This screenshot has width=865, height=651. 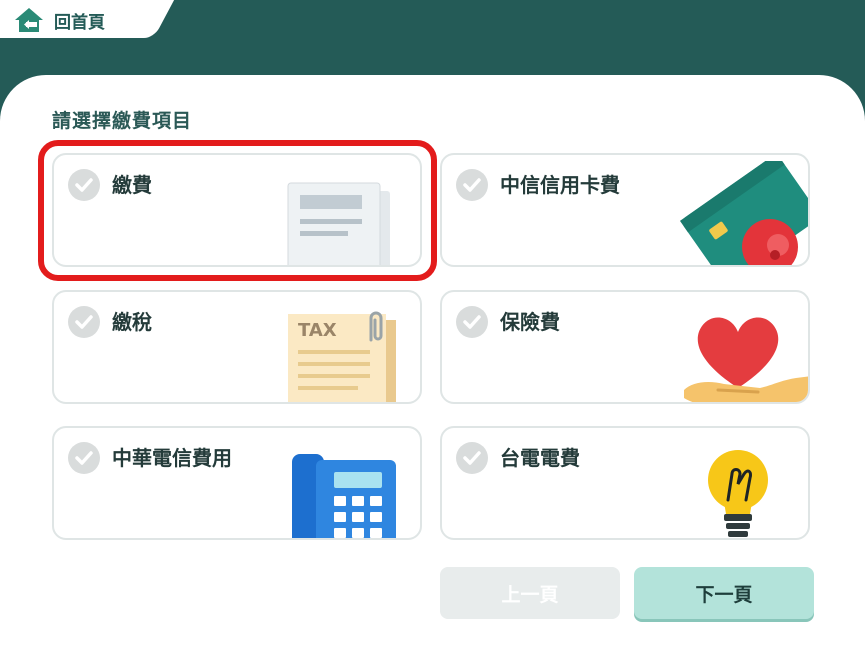 What do you see at coordinates (29, 20) in the screenshot?
I see `home-icon` at bounding box center [29, 20].